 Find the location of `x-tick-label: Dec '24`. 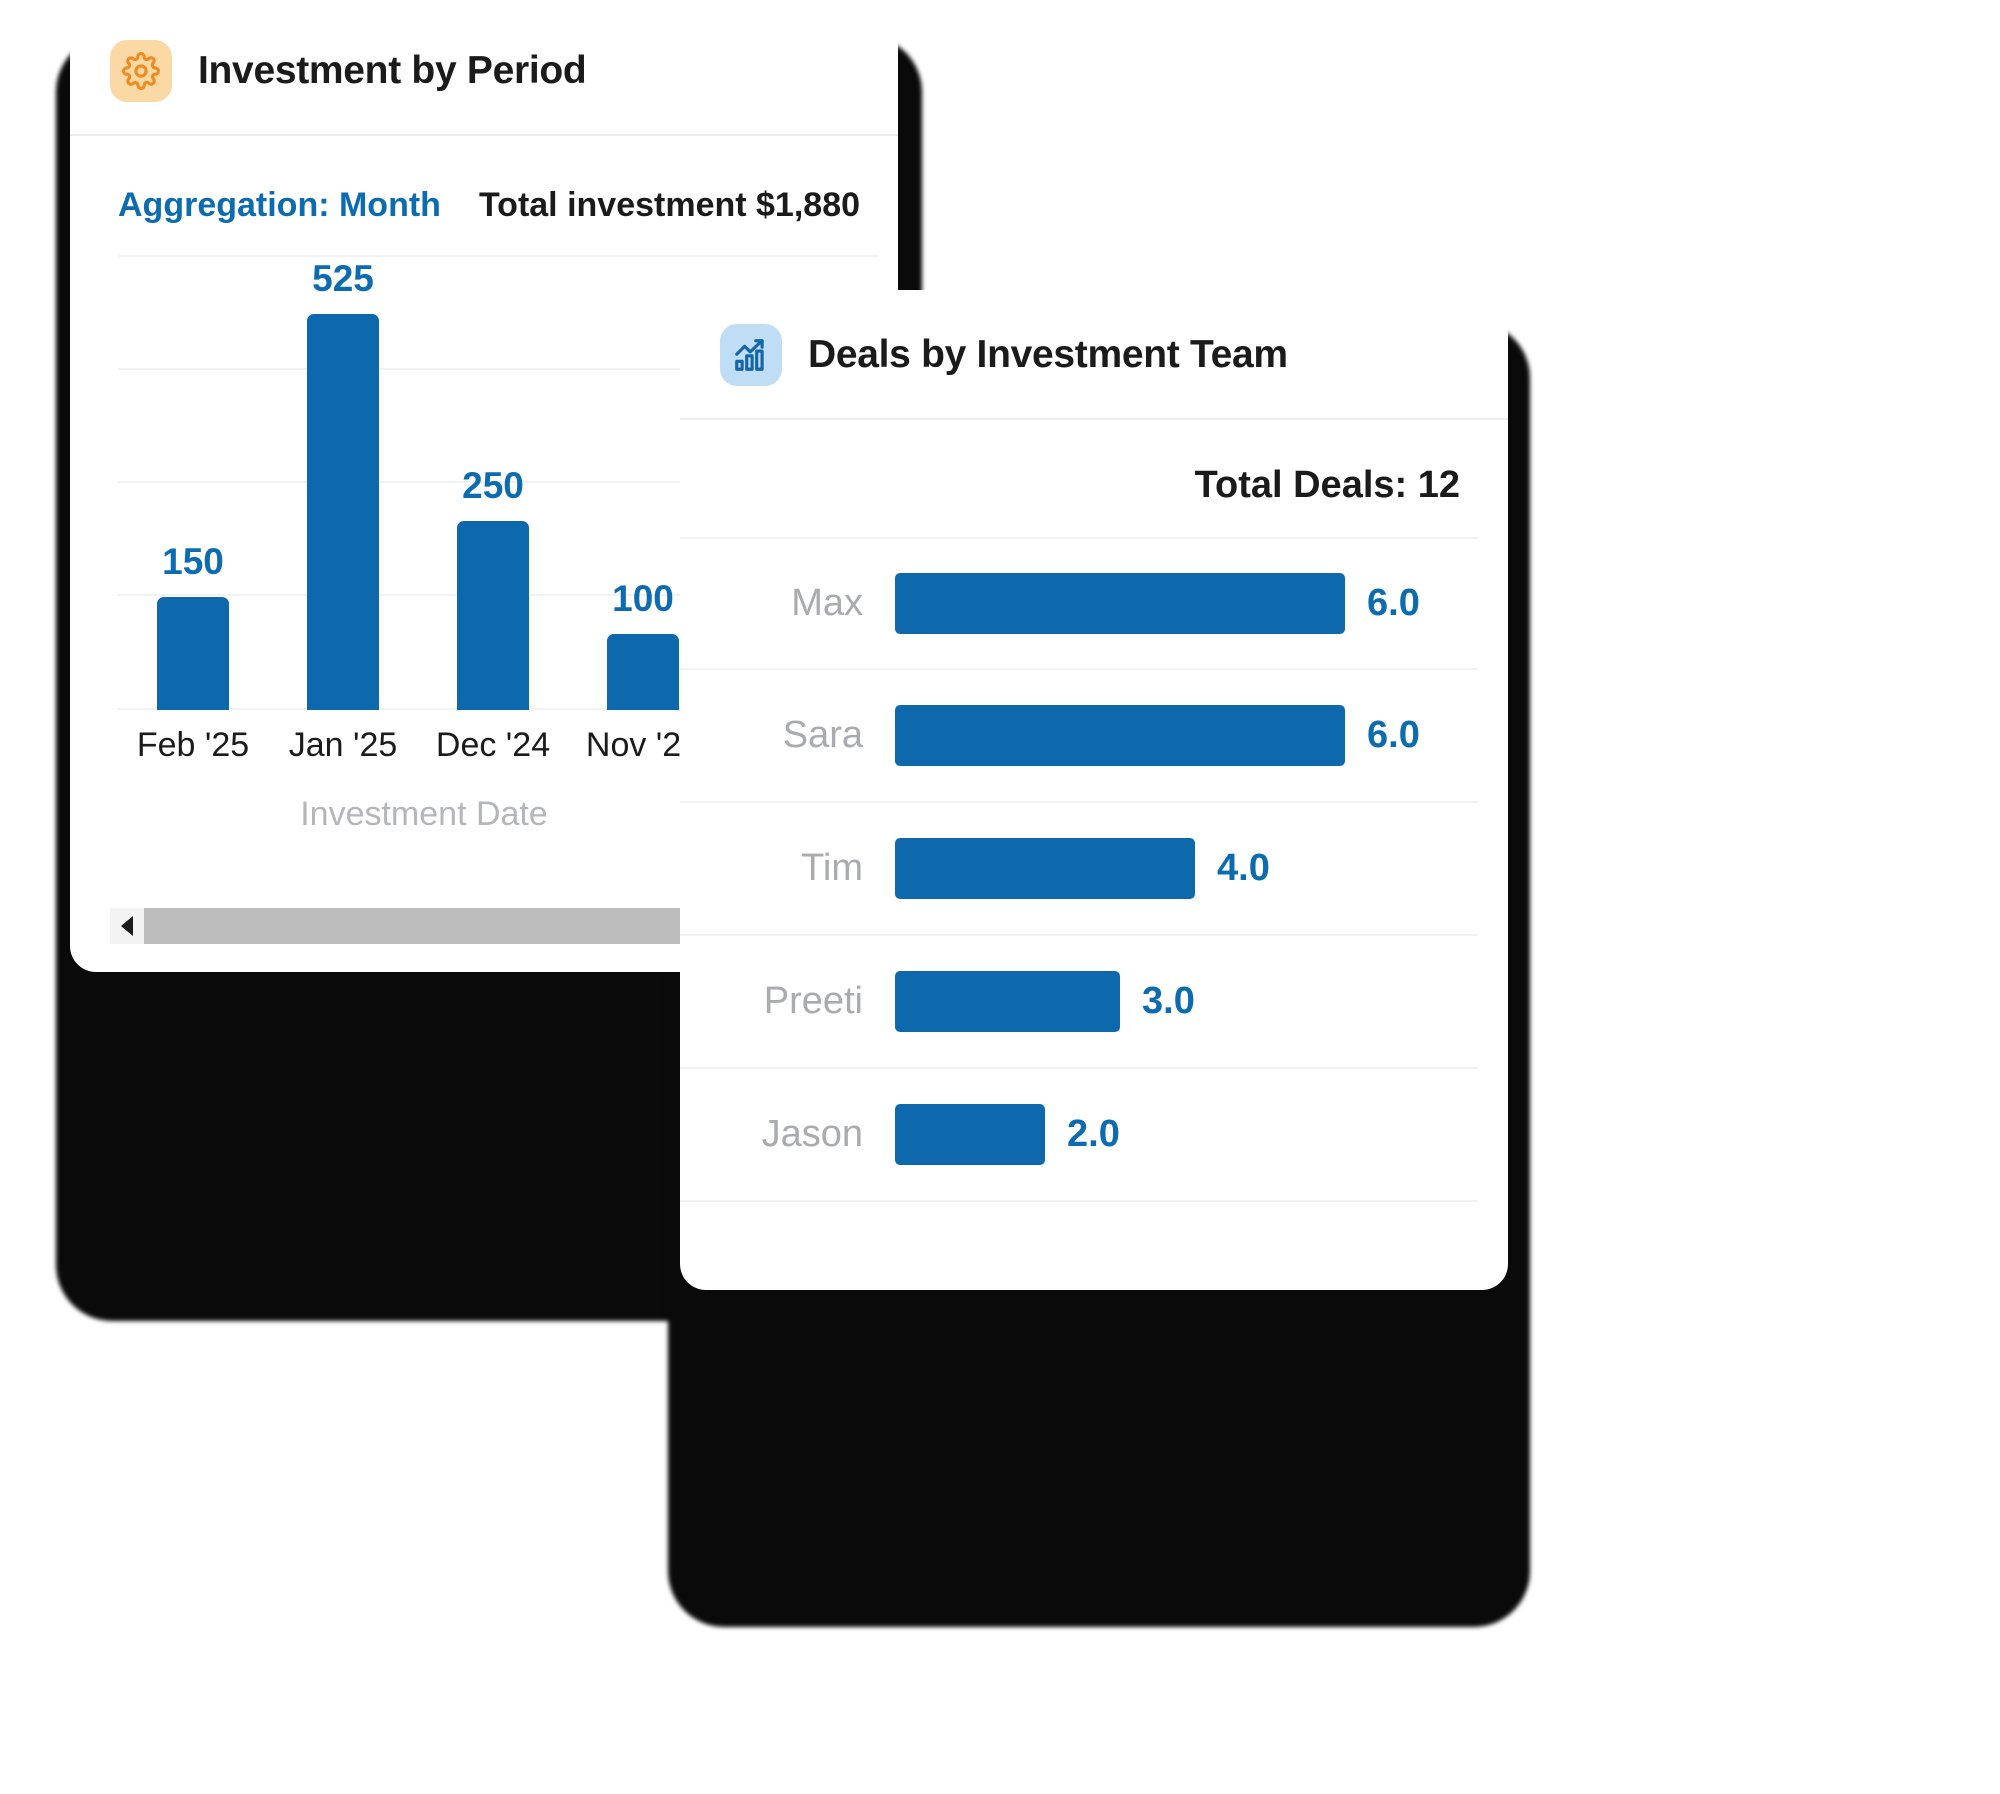

x-tick-label: Dec '24 is located at coordinates (493, 745).